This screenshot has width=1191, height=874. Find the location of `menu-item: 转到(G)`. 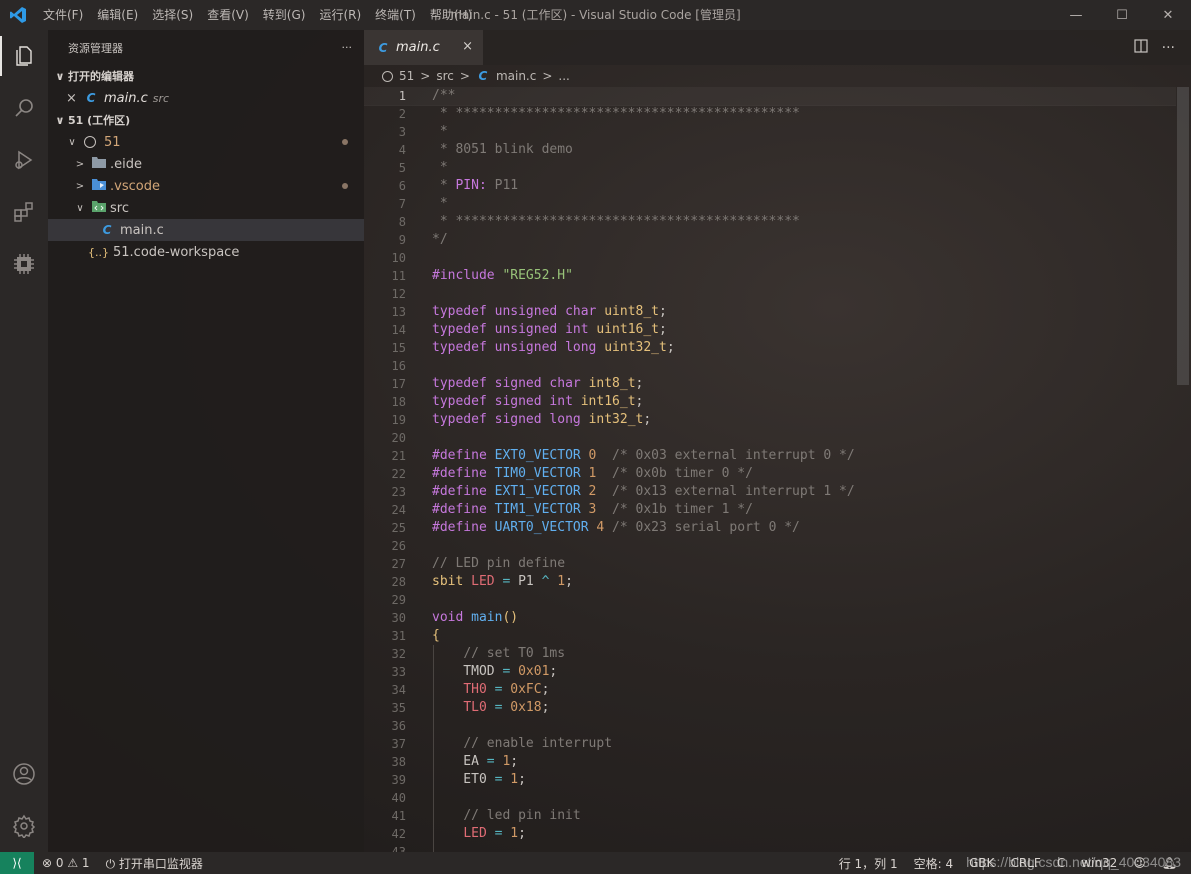

menu-item: 转到(G) is located at coordinates (284, 15).